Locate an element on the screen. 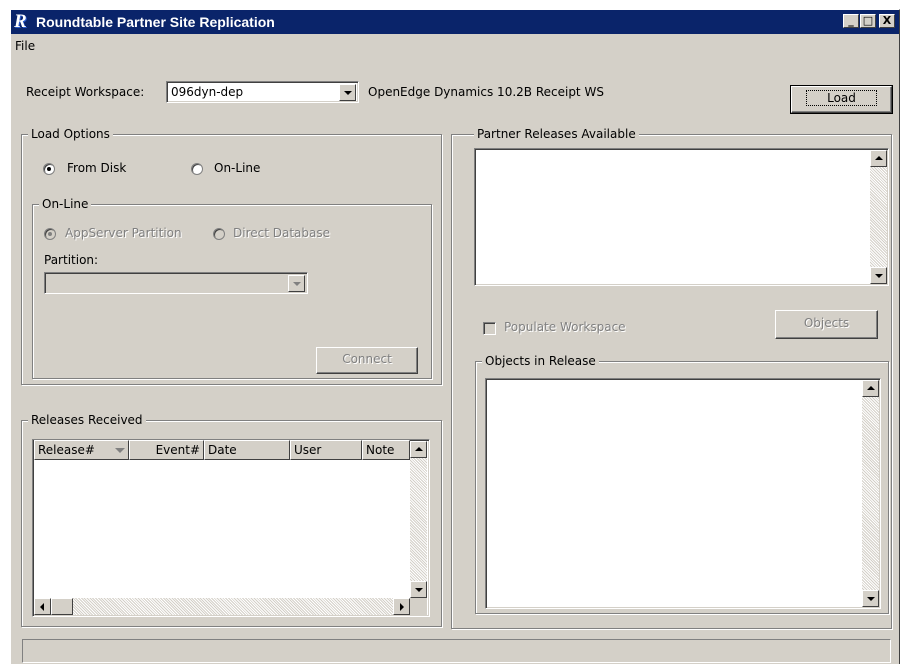 This screenshot has width=904, height=664. releases-received-title: Releases Received is located at coordinates (87, 420).